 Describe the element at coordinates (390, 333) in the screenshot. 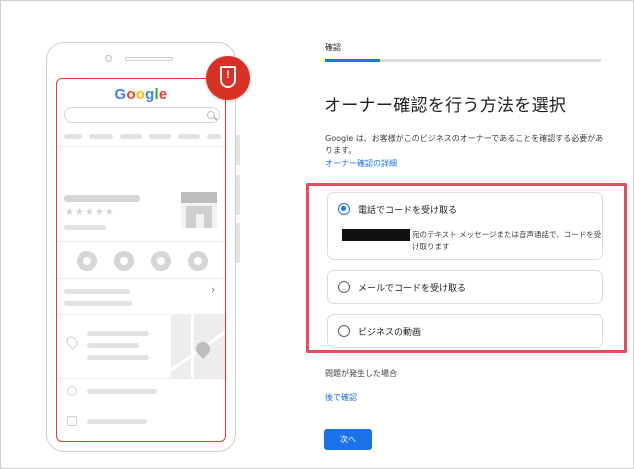

I see `option-label: ビジネスの動画` at that location.